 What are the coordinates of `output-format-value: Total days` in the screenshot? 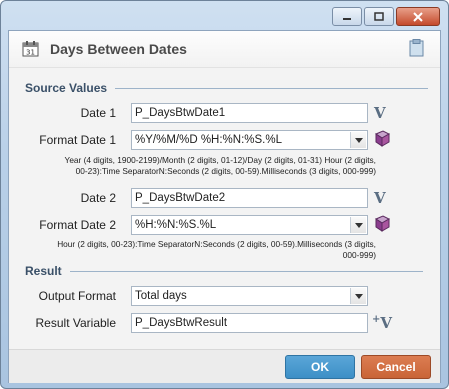 It's located at (161, 296).